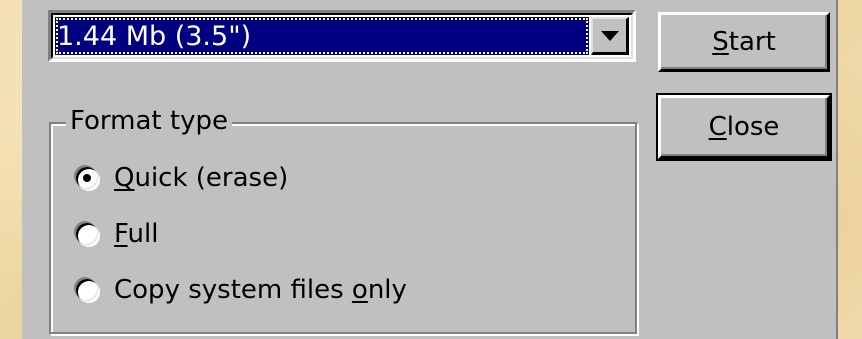 This screenshot has width=862, height=339. Describe the element at coordinates (143, 234) in the screenshot. I see `radio-full-label: ull` at that location.